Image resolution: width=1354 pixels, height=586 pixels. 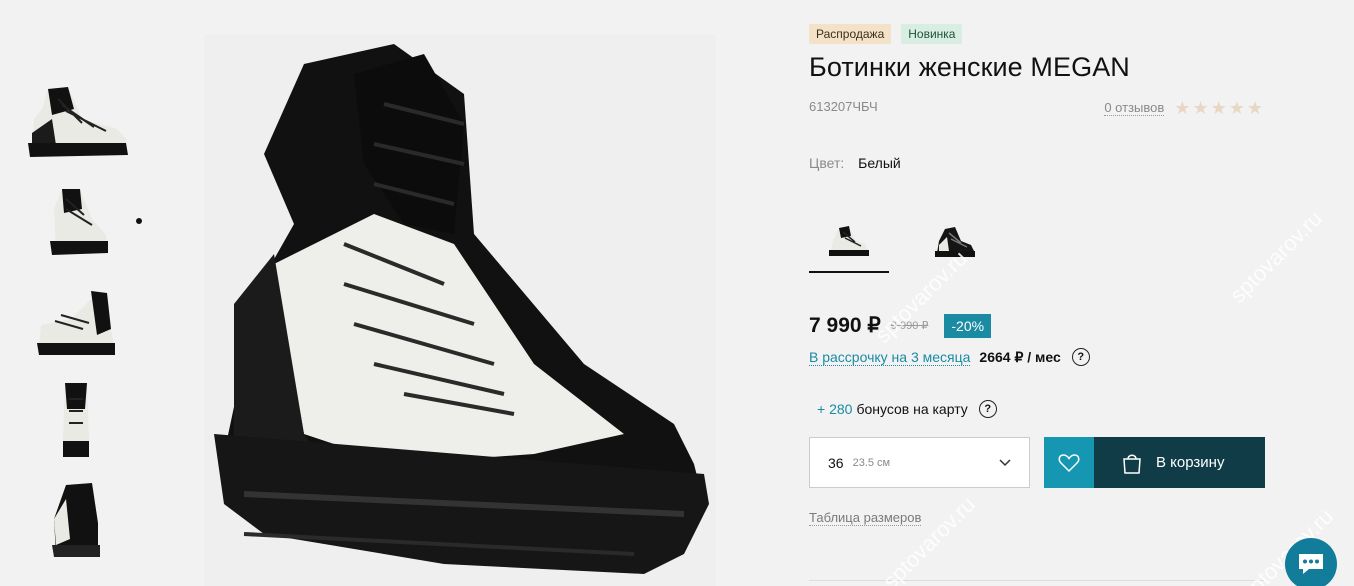 What do you see at coordinates (1037, 325) in the screenshot?
I see `price-row: 7 990 ₽ 9 990 ₽ -20%` at bounding box center [1037, 325].